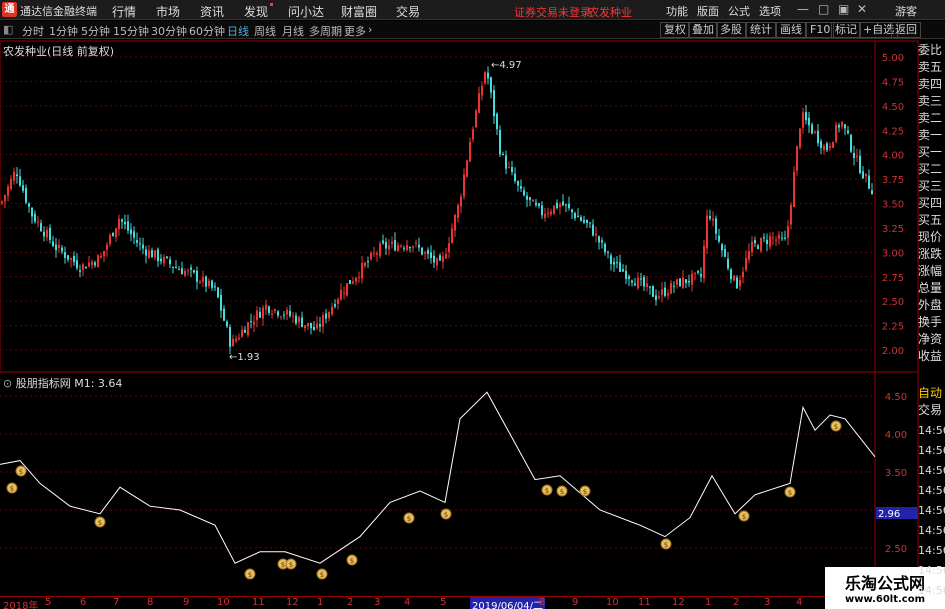  What do you see at coordinates (930, 288) in the screenshot?
I see `quote-field-label: 总量` at bounding box center [930, 288].